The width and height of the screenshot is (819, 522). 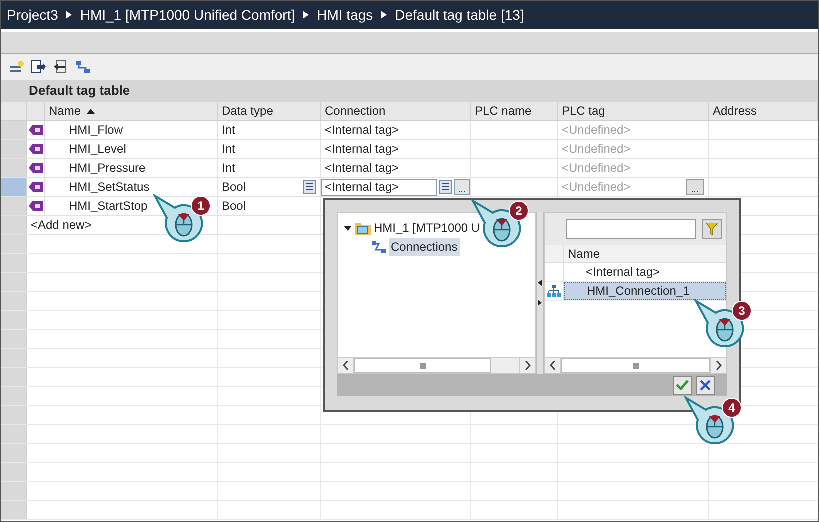 What do you see at coordinates (633, 111) in the screenshot?
I see `column-header: PLC tag` at bounding box center [633, 111].